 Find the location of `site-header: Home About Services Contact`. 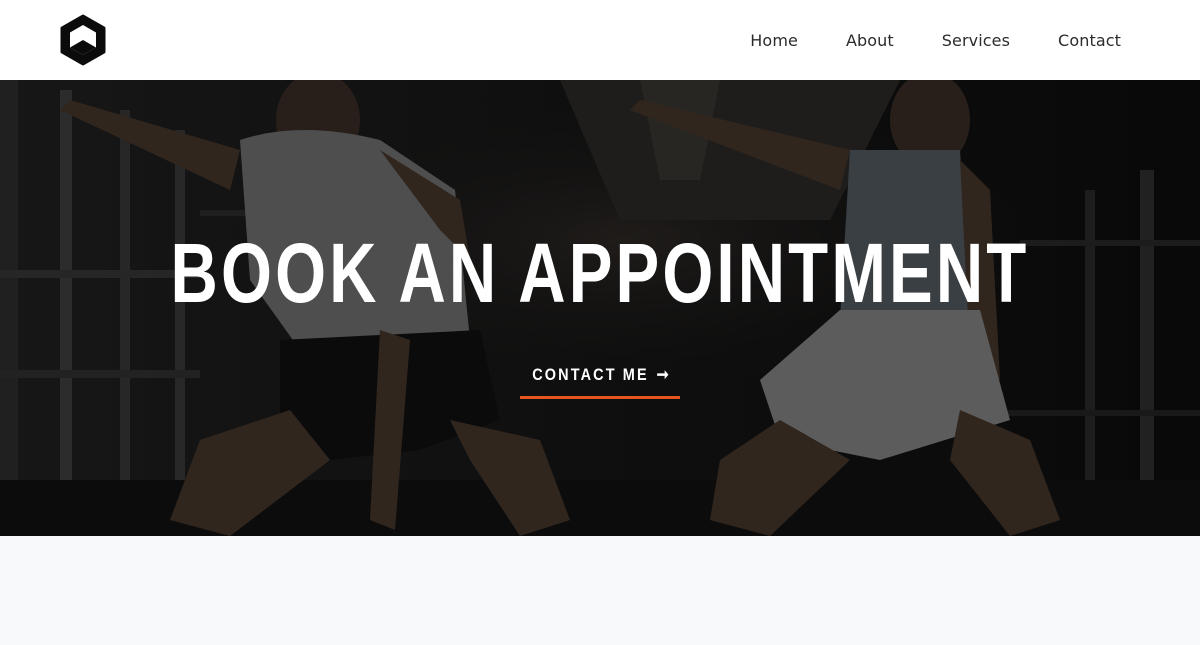

site-header: Home About Services Contact is located at coordinates (600, 40).